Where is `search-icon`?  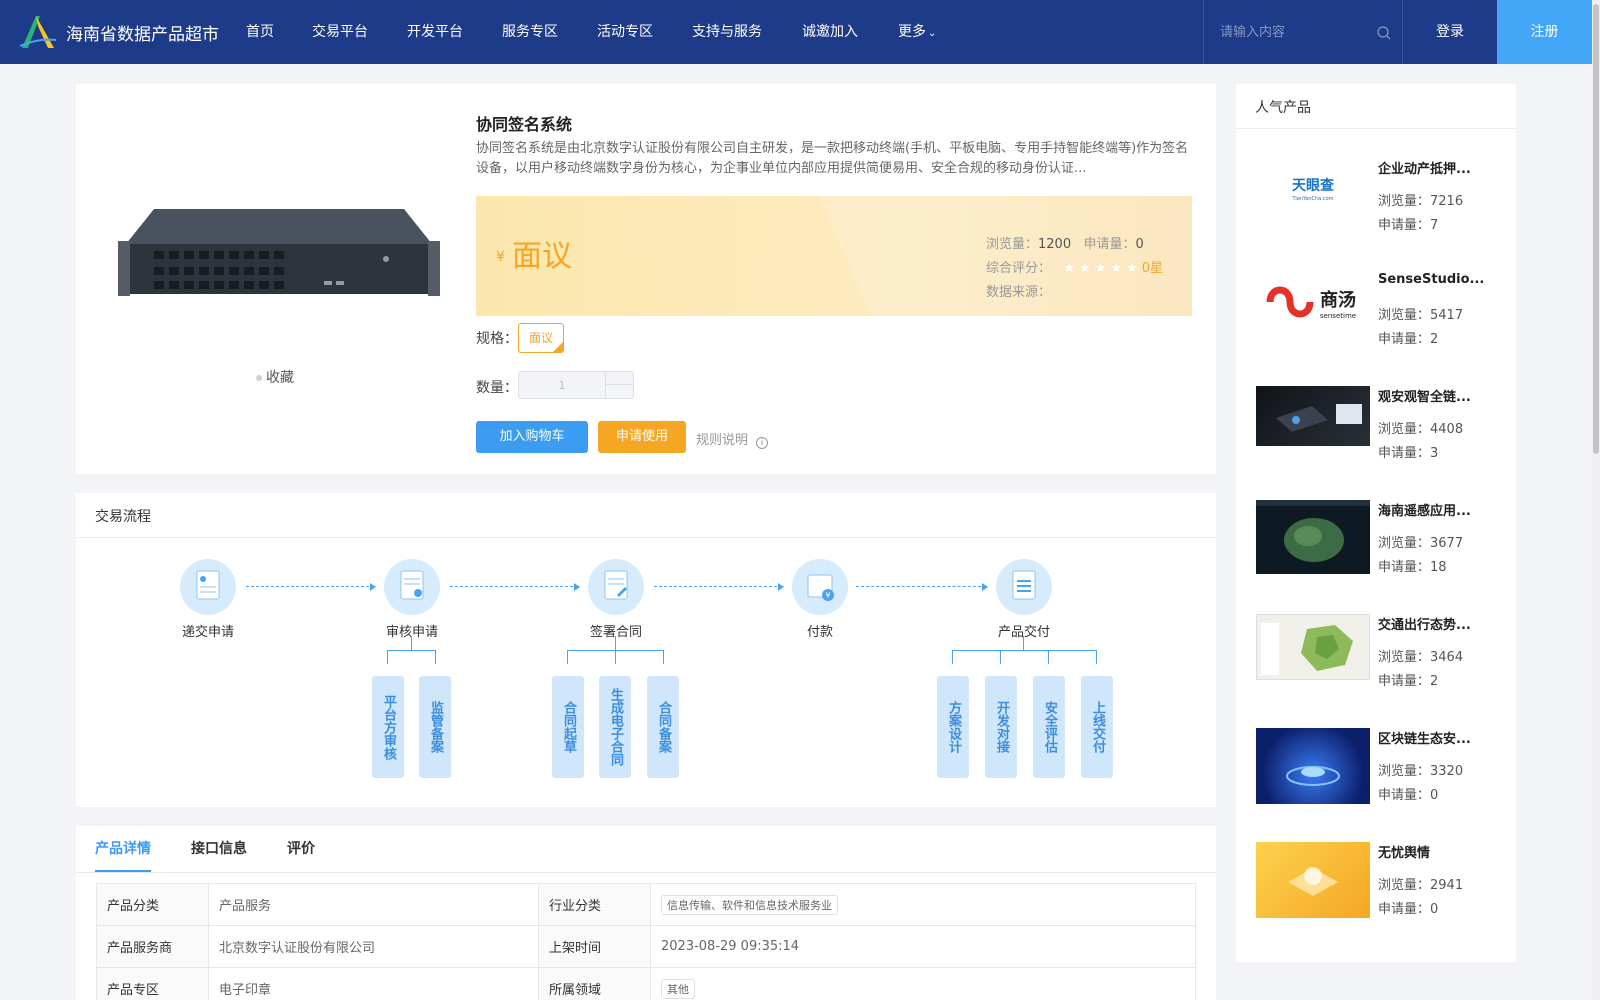 search-icon is located at coordinates (1384, 33).